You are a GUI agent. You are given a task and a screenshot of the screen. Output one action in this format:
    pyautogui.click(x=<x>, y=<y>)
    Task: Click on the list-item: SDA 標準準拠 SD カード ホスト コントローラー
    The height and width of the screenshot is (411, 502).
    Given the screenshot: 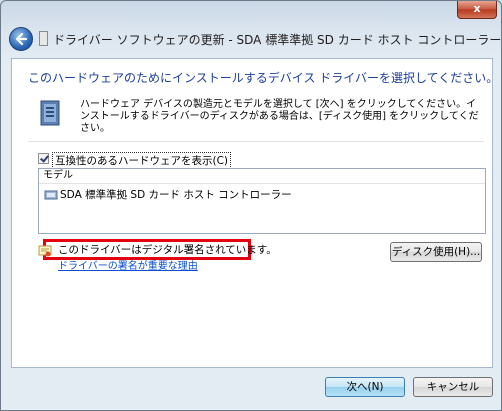 What is the action you would take?
    pyautogui.click(x=168, y=195)
    